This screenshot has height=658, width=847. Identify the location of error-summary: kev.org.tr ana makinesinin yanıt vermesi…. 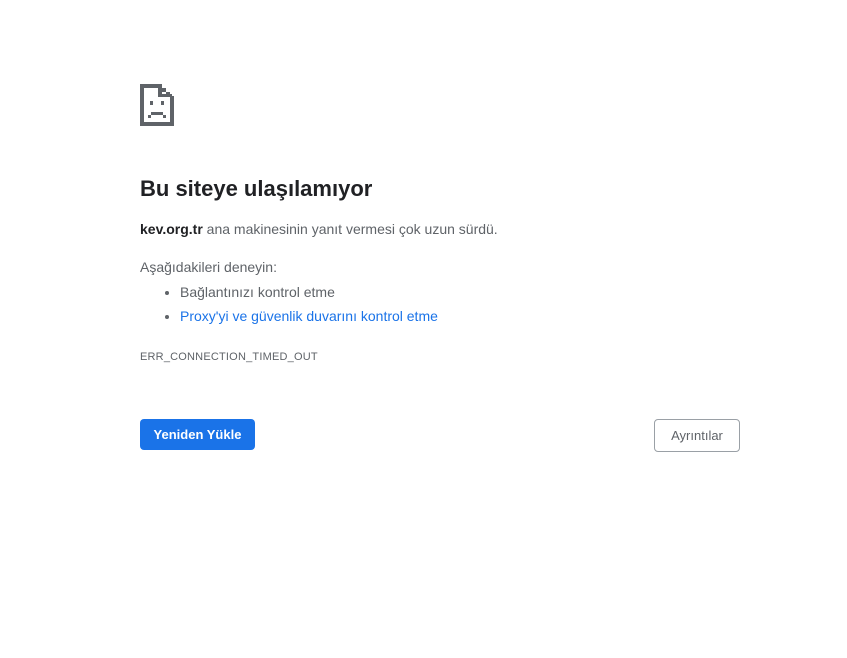
(440, 229).